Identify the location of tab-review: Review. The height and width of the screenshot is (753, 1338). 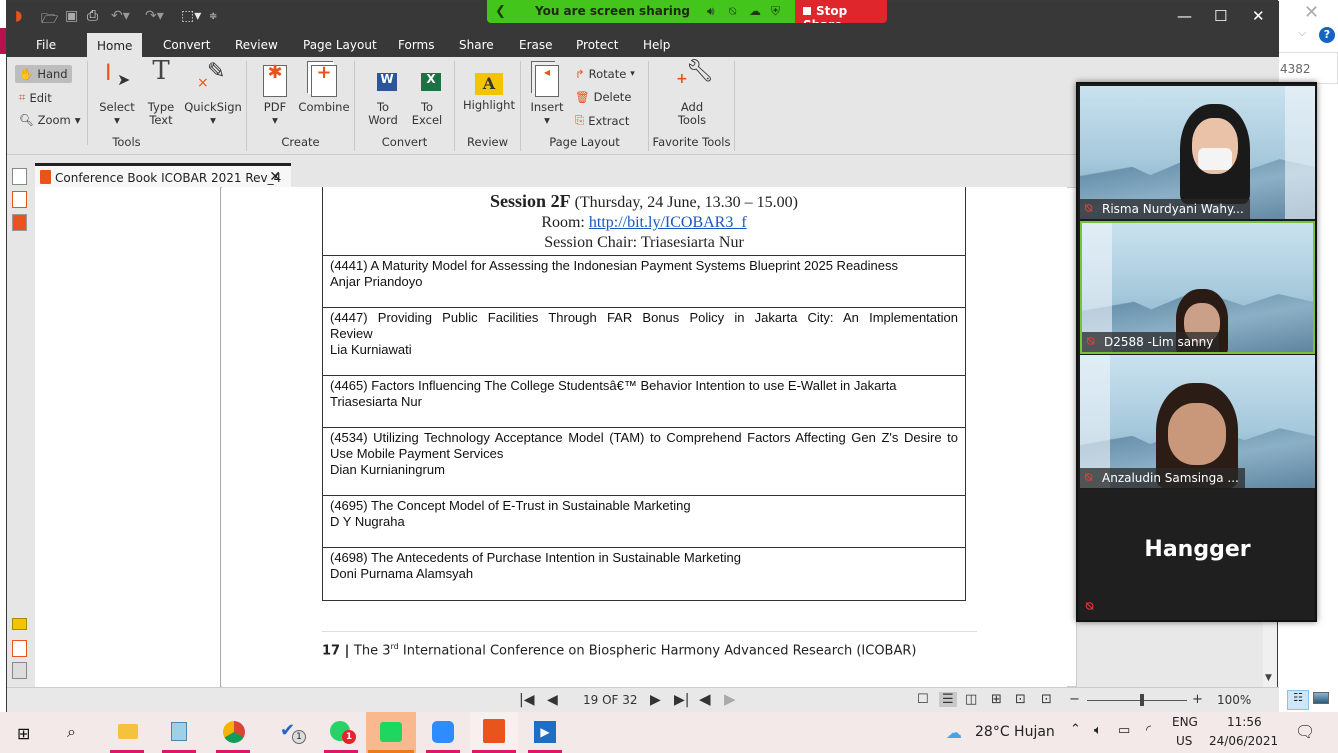
(256, 45).